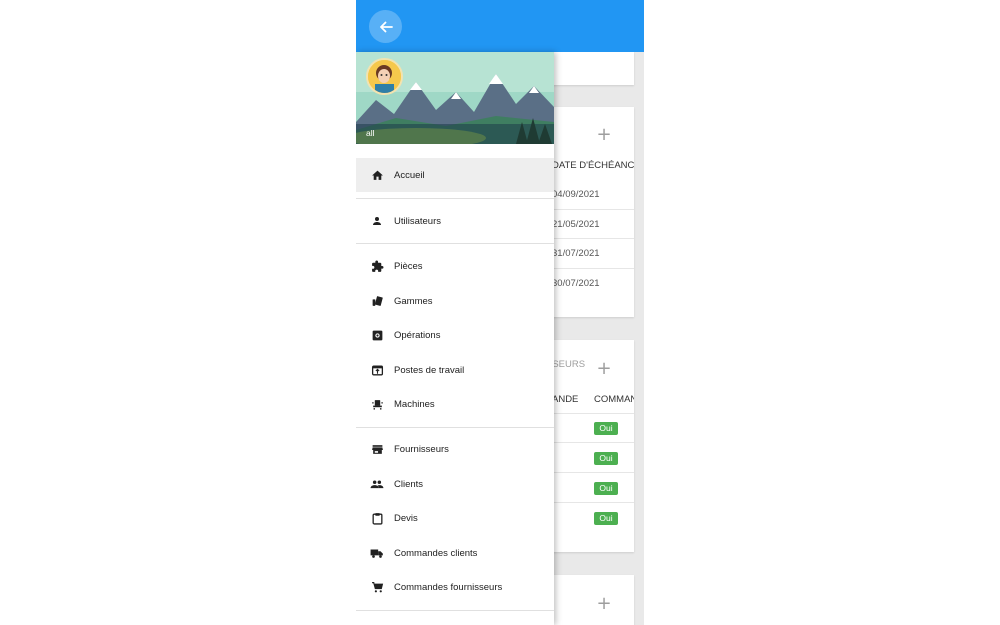  I want to click on table-cell-date: 30/07/2021, so click(576, 283).